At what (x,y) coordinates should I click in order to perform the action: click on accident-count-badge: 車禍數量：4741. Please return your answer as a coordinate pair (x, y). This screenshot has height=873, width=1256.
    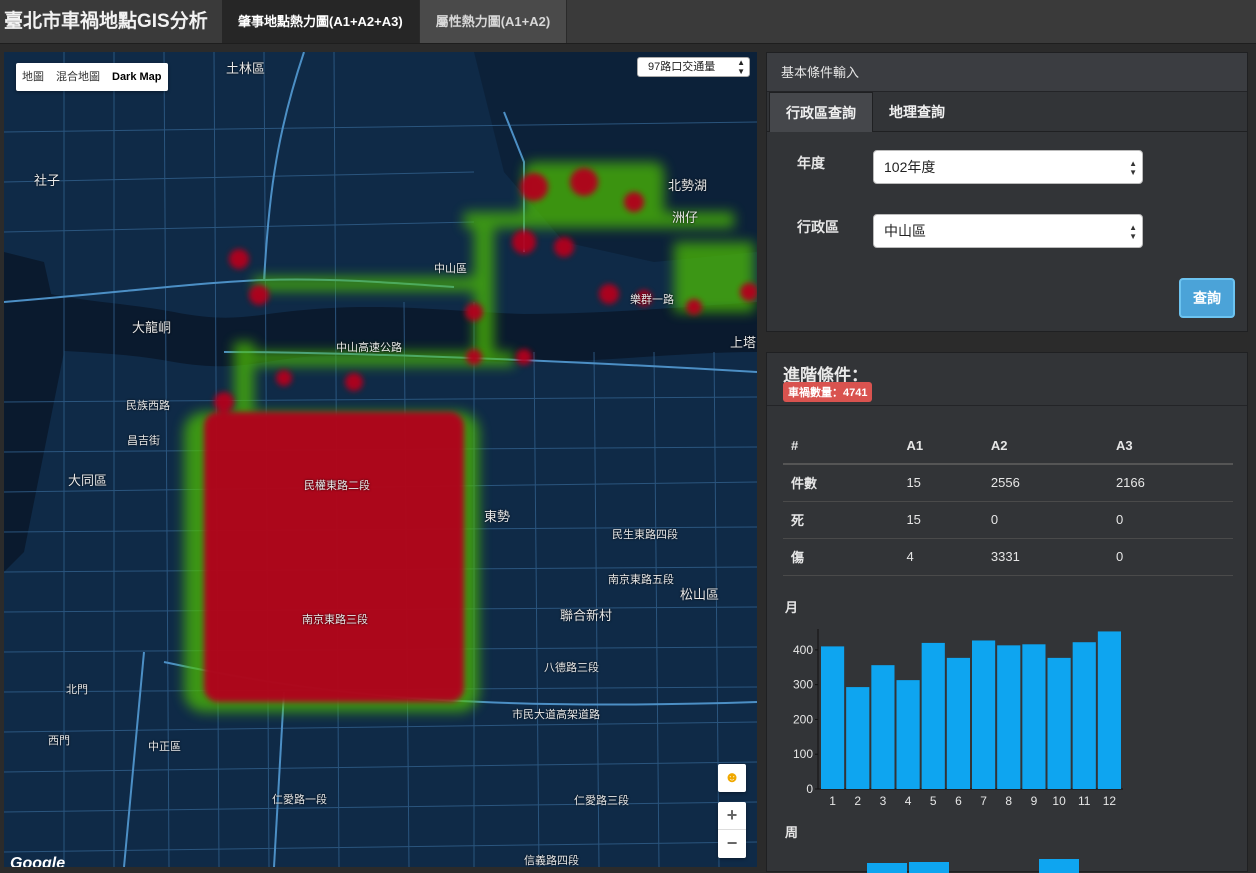
    Looking at the image, I should click on (828, 392).